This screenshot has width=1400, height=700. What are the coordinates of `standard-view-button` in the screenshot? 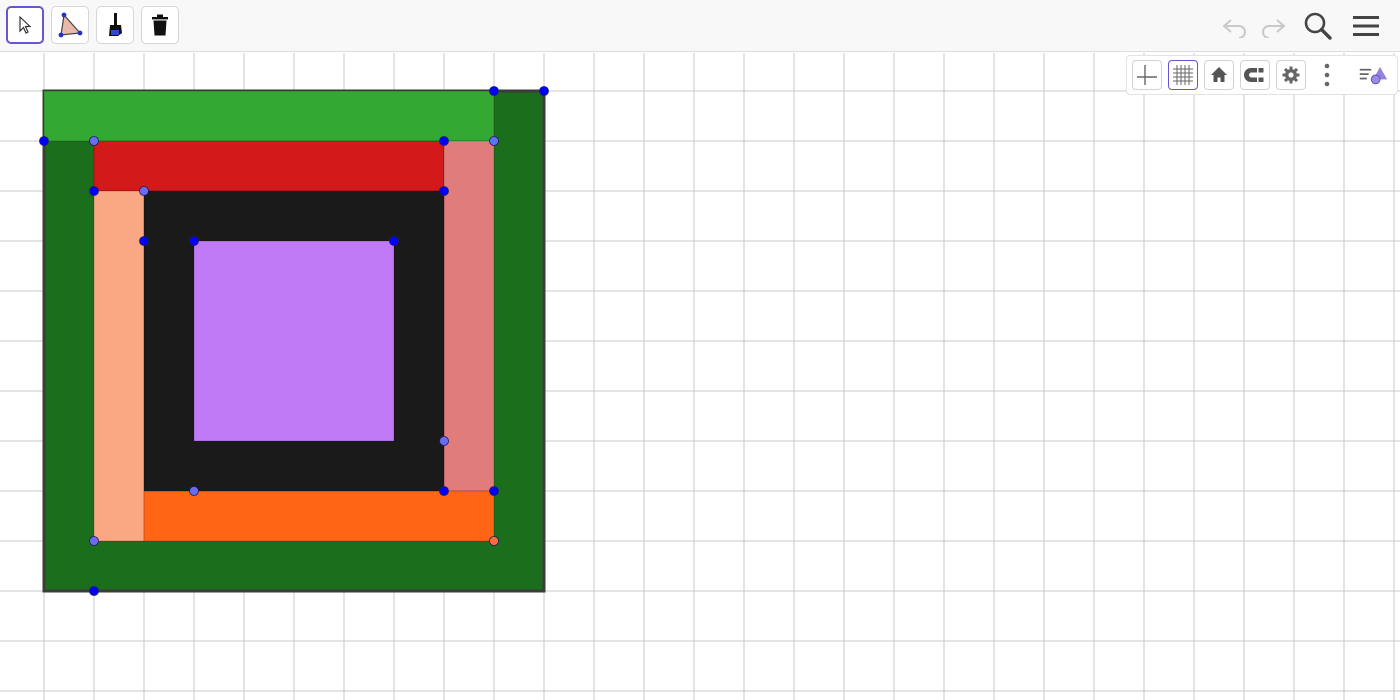 It's located at (1219, 75).